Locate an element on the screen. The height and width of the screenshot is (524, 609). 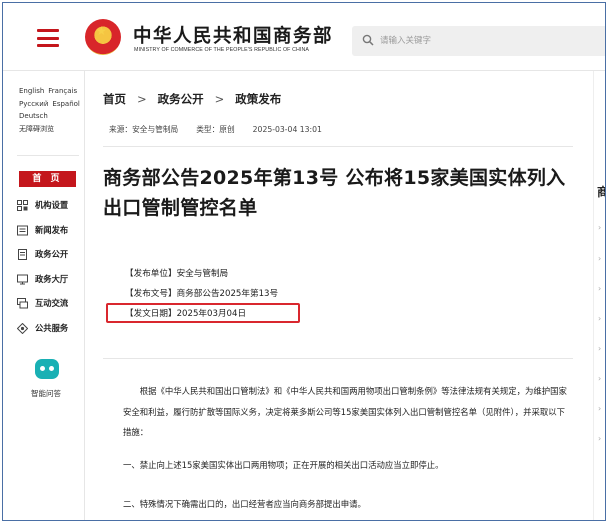
sidebar-item-public-service: 公共服务 is located at coordinates (49, 328).